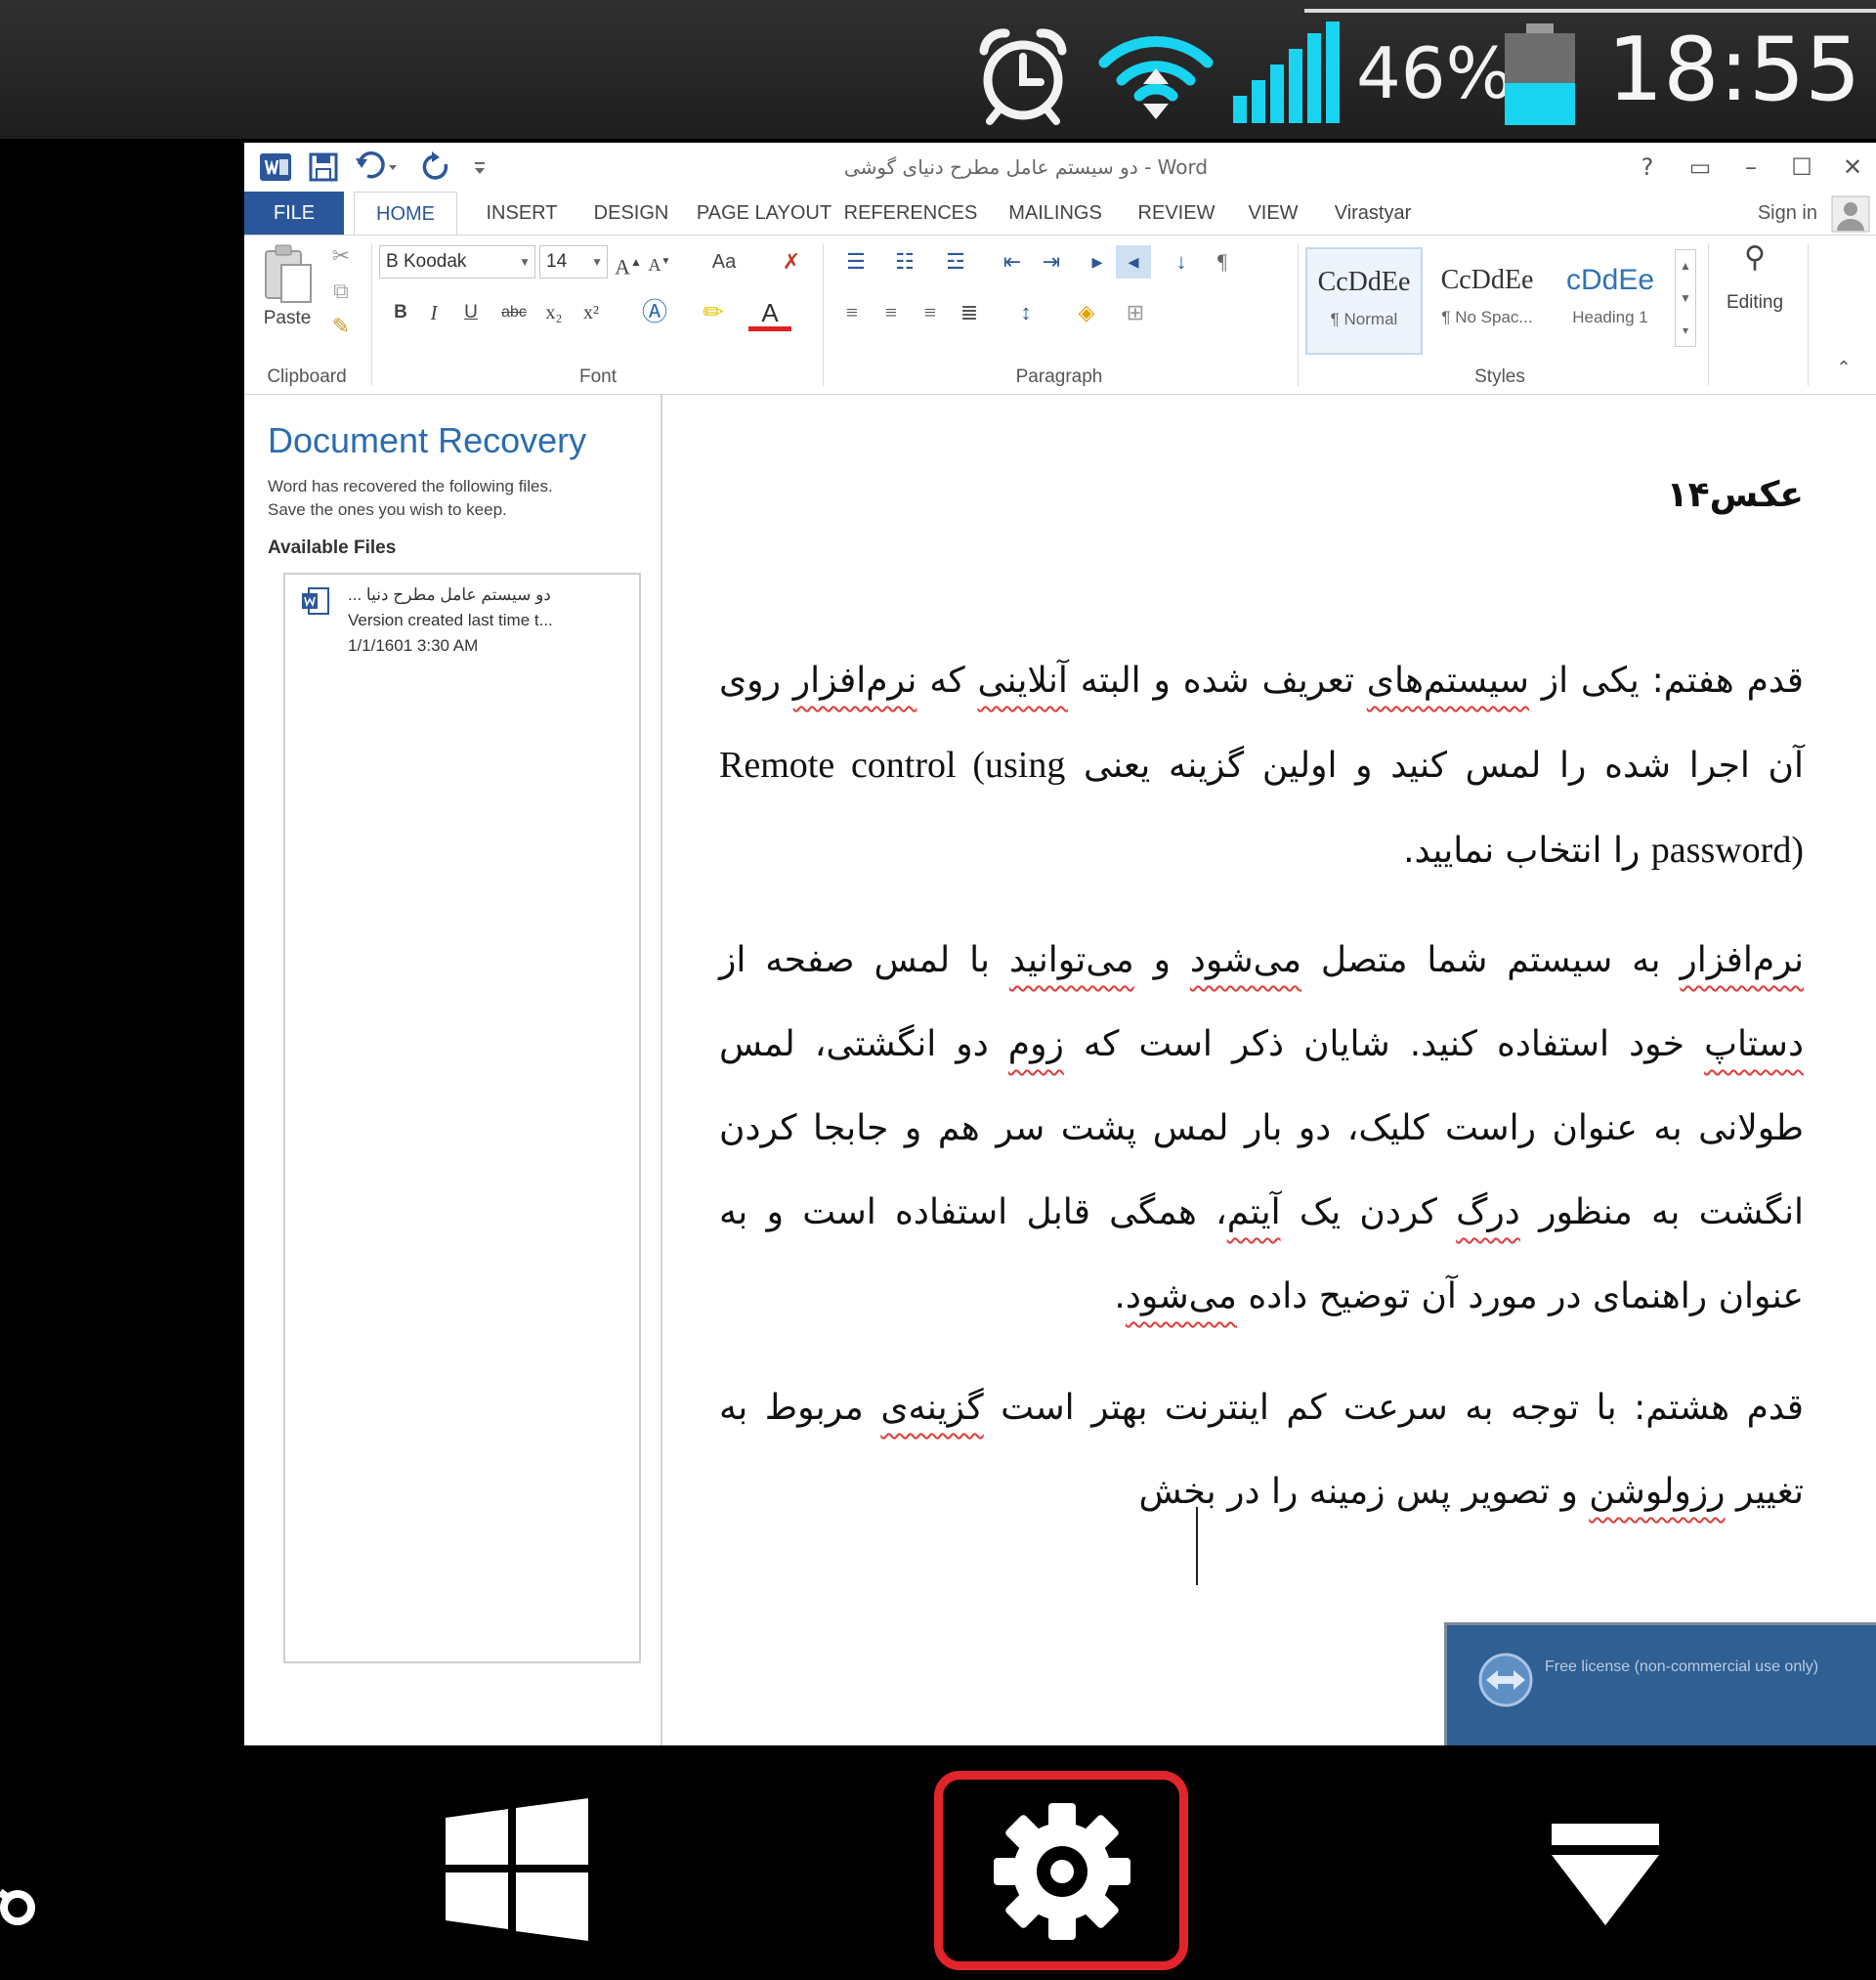 The height and width of the screenshot is (1980, 1876). Describe the element at coordinates (1364, 319) in the screenshot. I see `style-name: ¶ Normal` at that location.